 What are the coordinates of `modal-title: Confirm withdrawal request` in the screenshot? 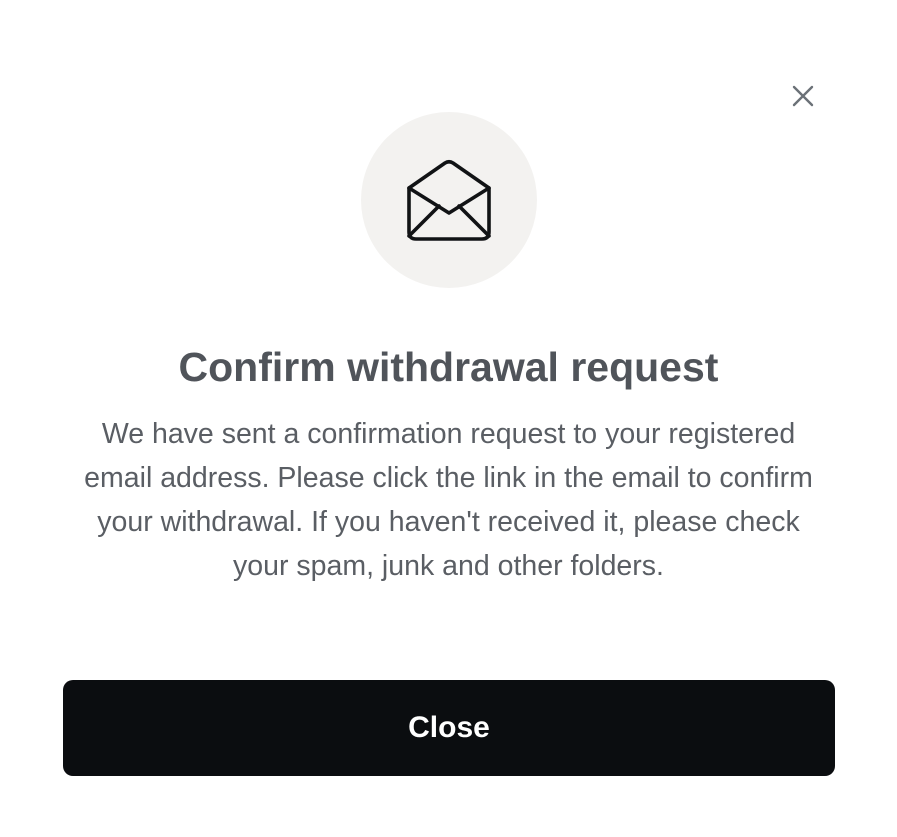 It's located at (448, 367).